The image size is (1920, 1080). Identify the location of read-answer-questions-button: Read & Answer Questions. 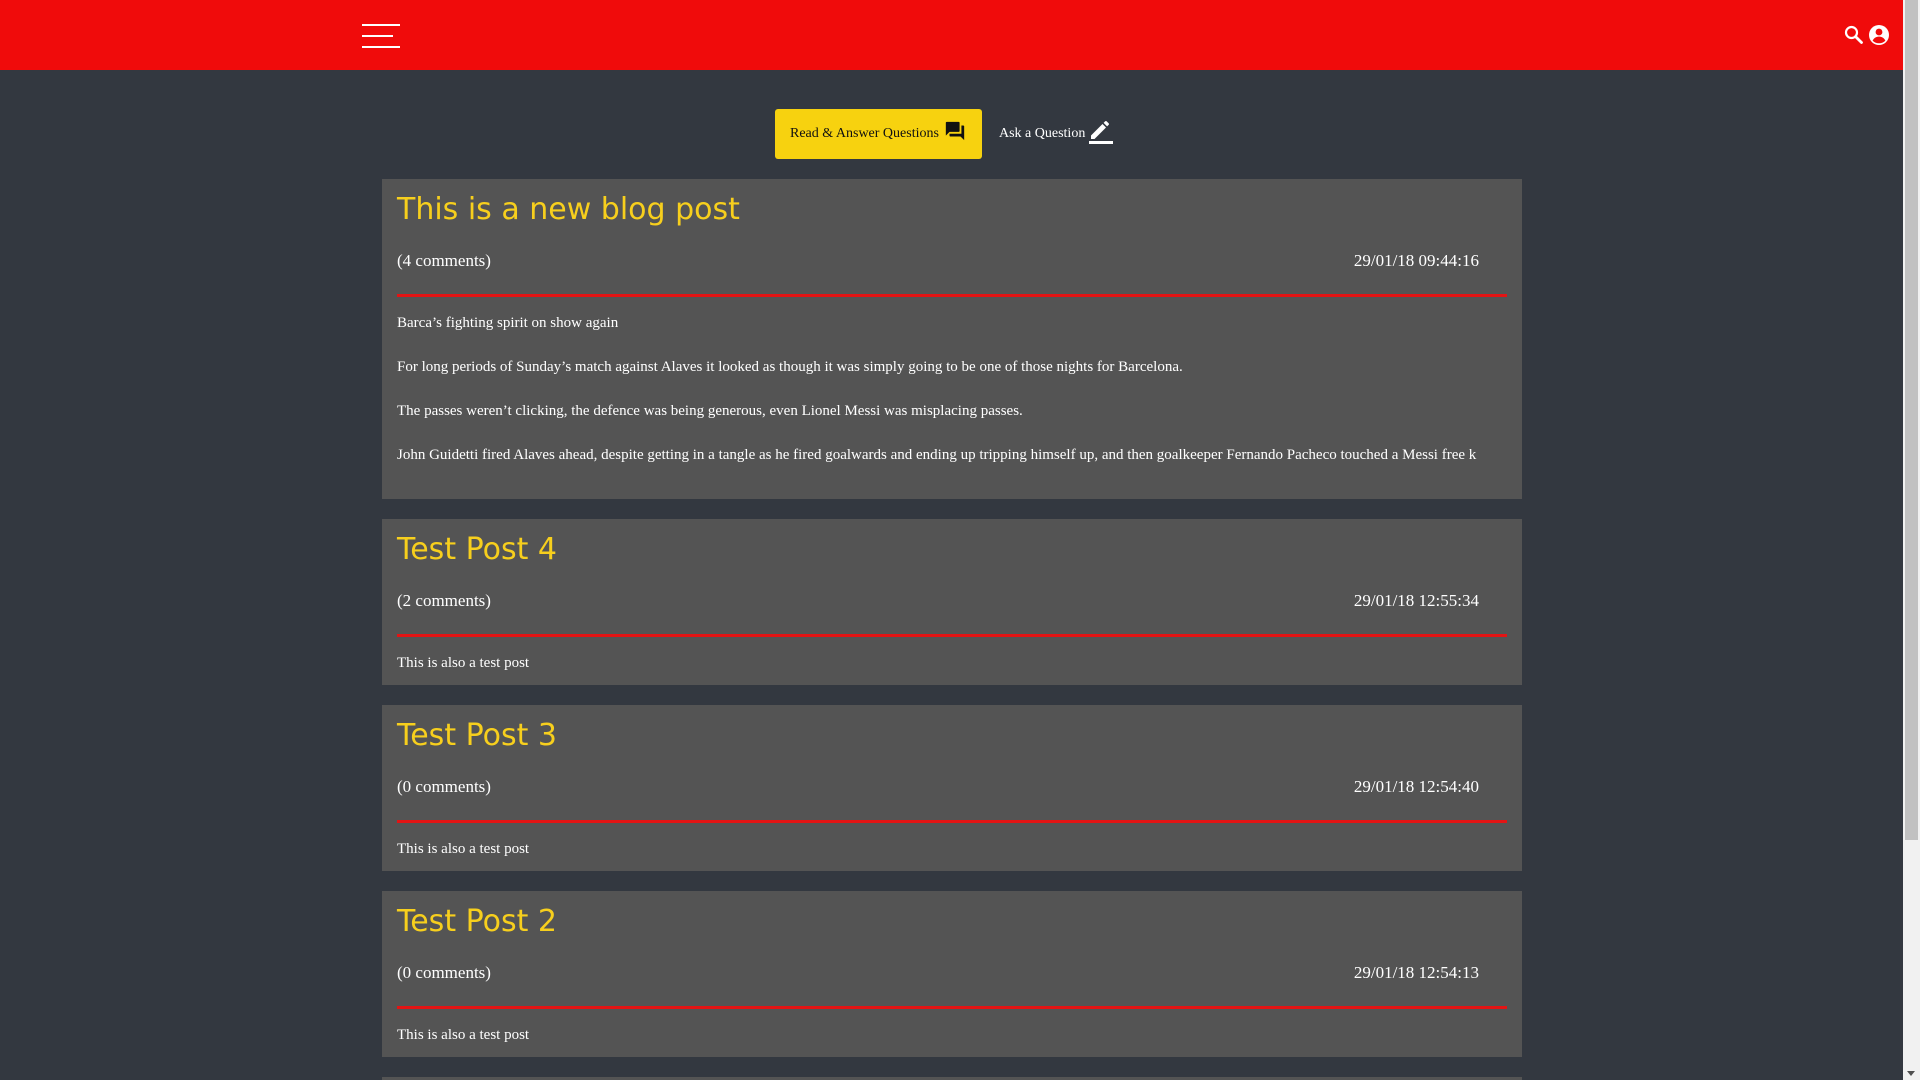
(878, 134).